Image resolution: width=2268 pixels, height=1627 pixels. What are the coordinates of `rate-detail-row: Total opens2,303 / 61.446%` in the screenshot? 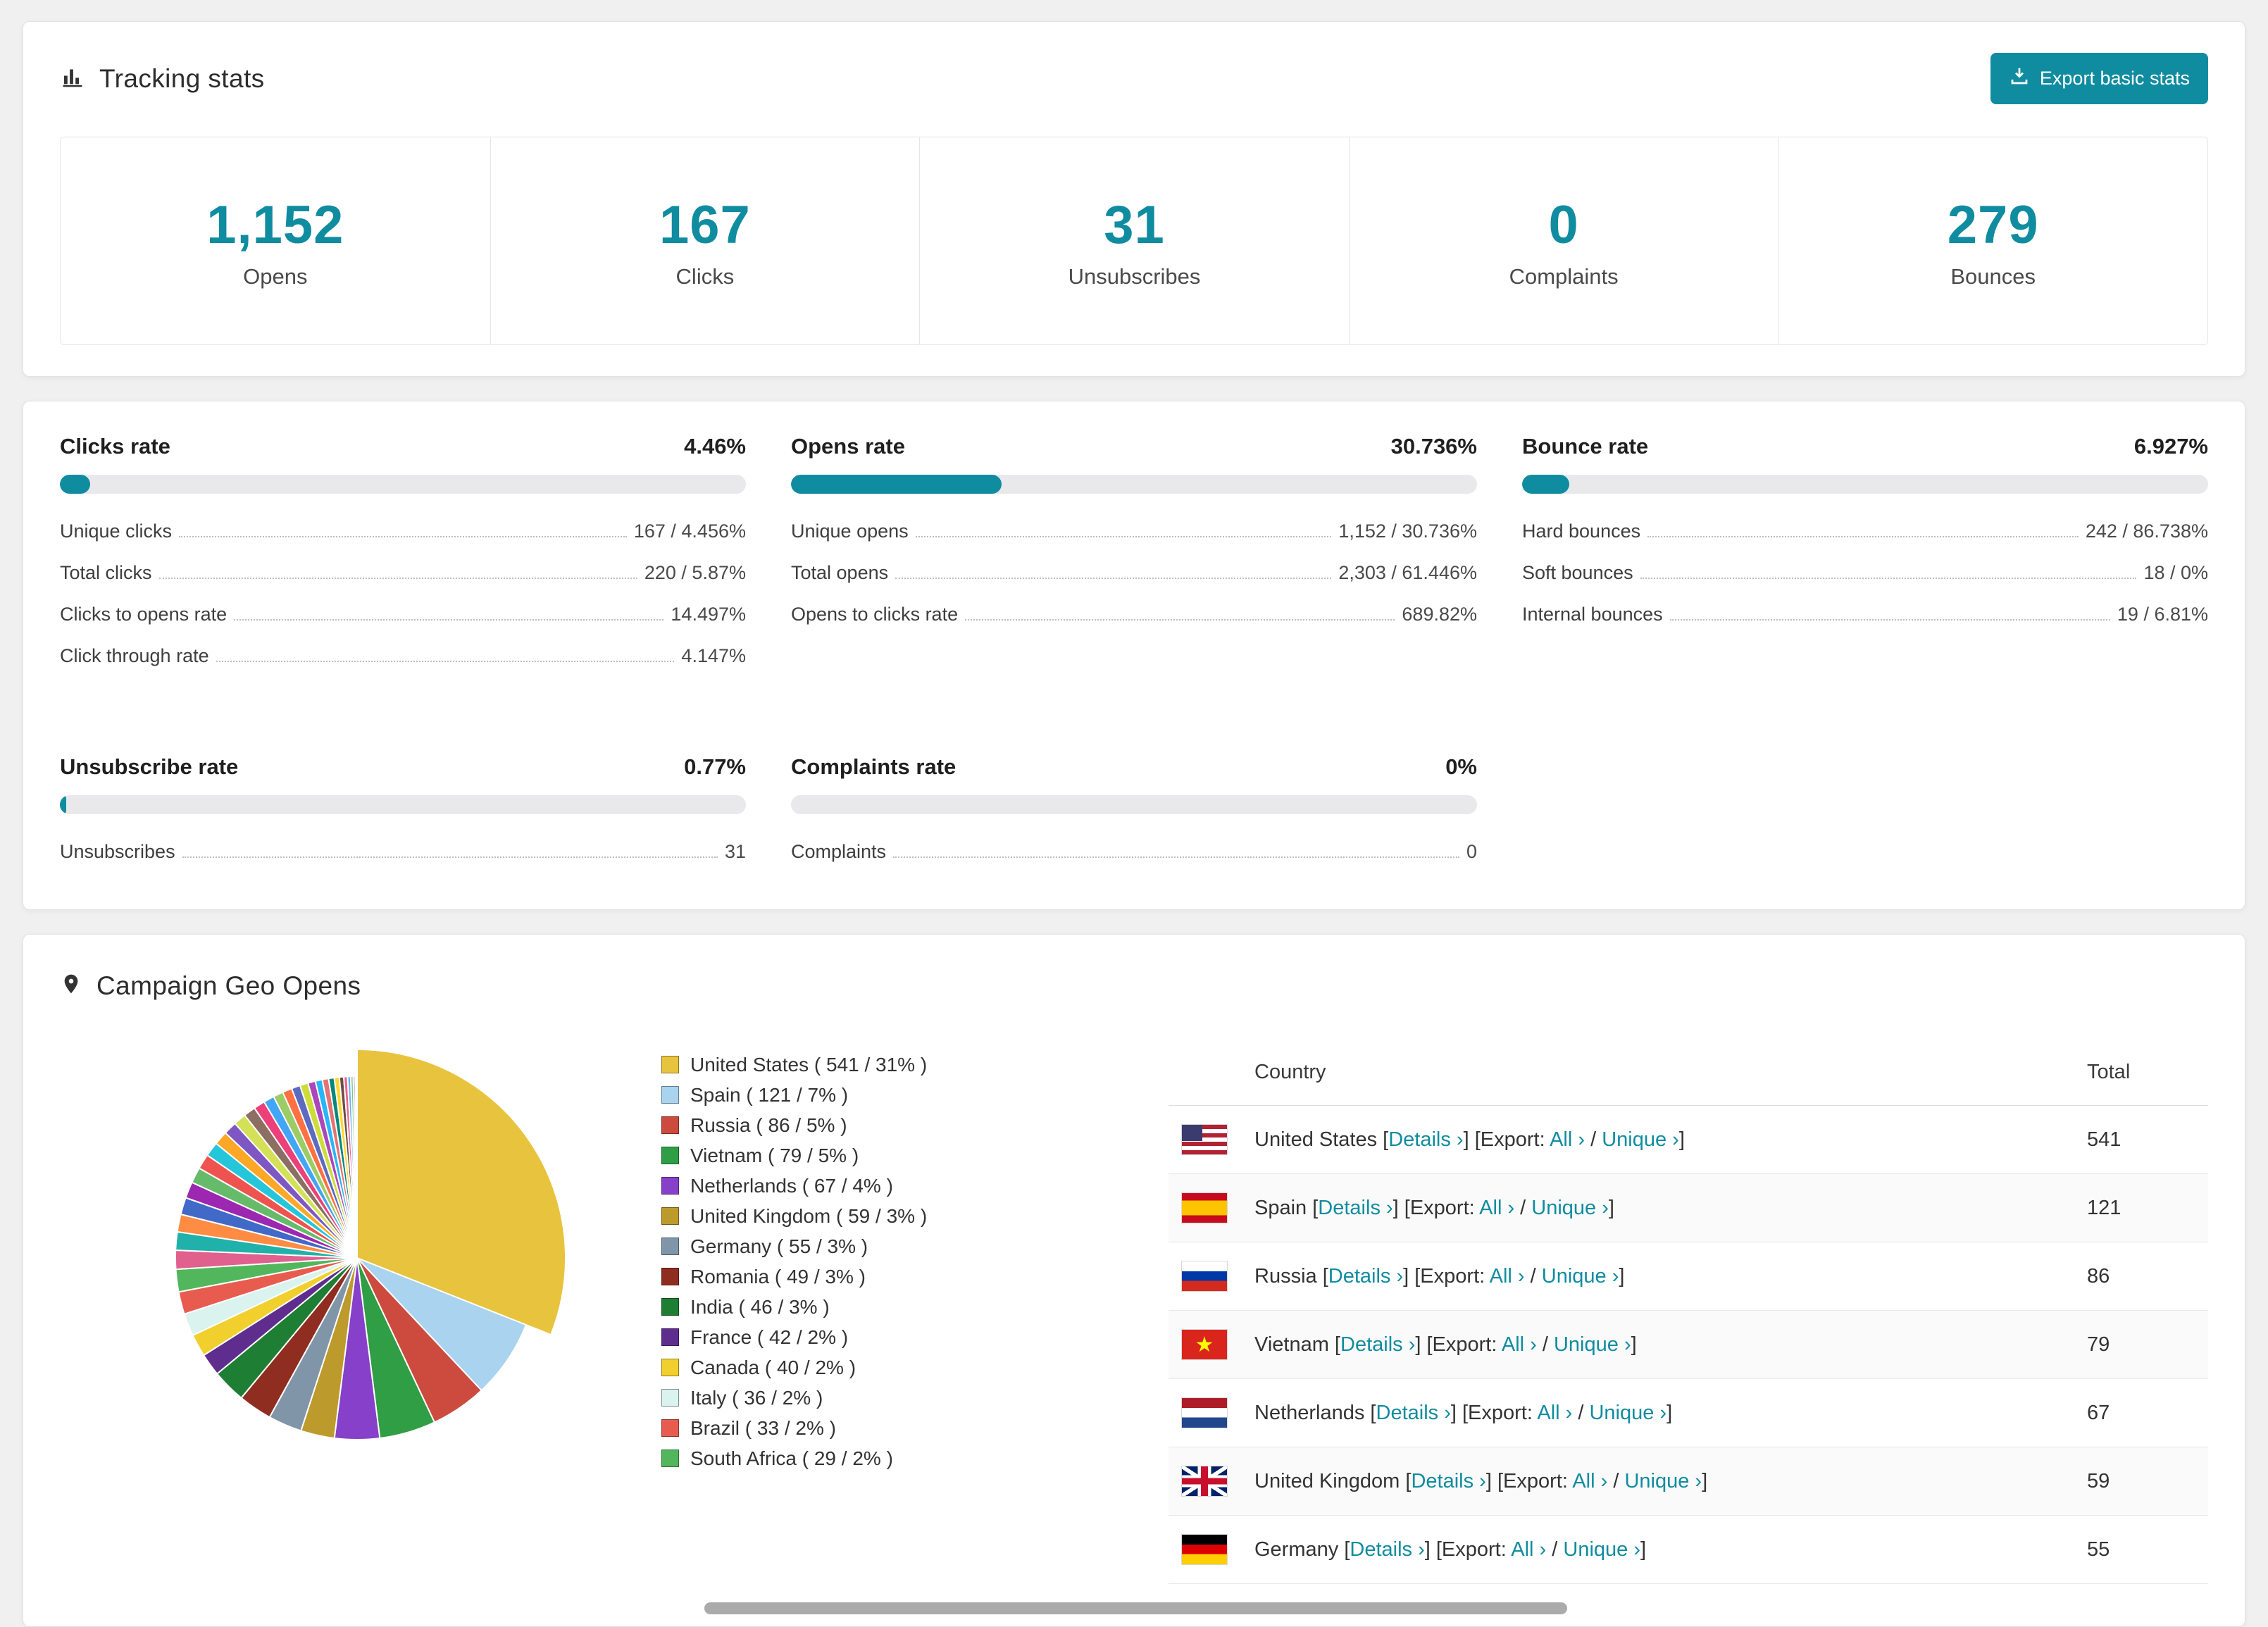 It's located at (1134, 573).